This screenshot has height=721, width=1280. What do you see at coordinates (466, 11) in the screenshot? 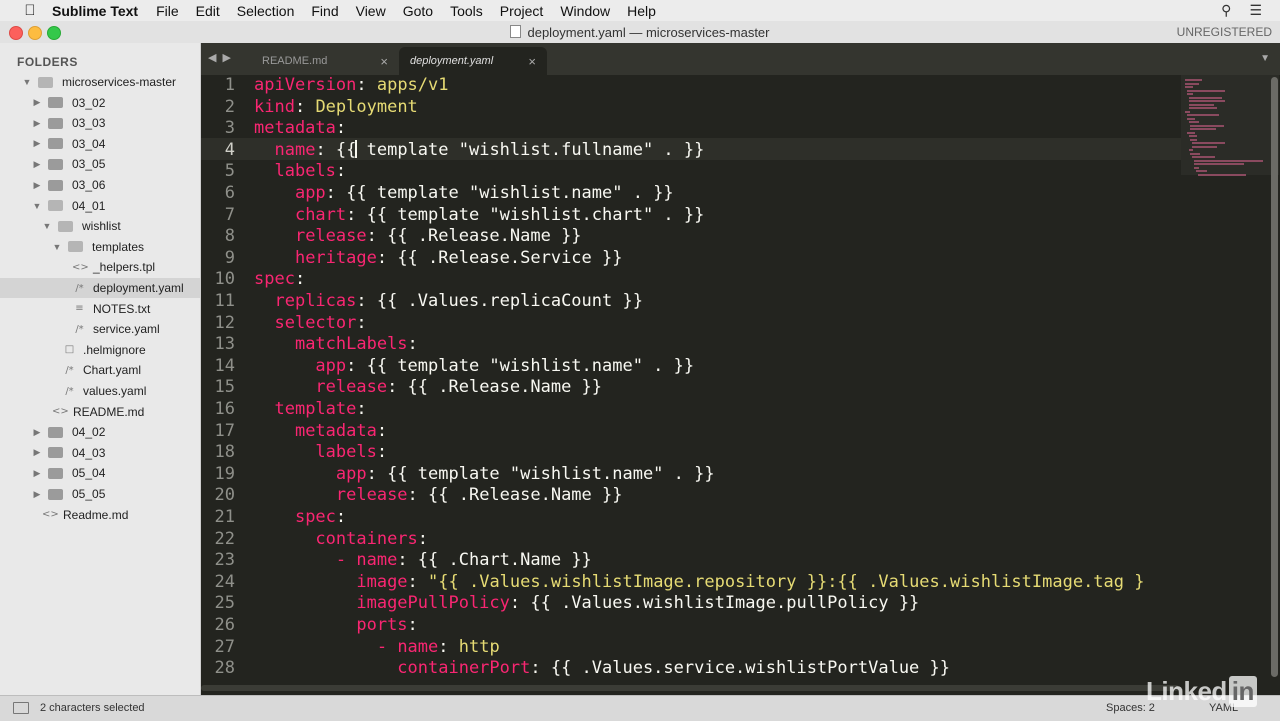
I see `menu-tools: Tools` at bounding box center [466, 11].